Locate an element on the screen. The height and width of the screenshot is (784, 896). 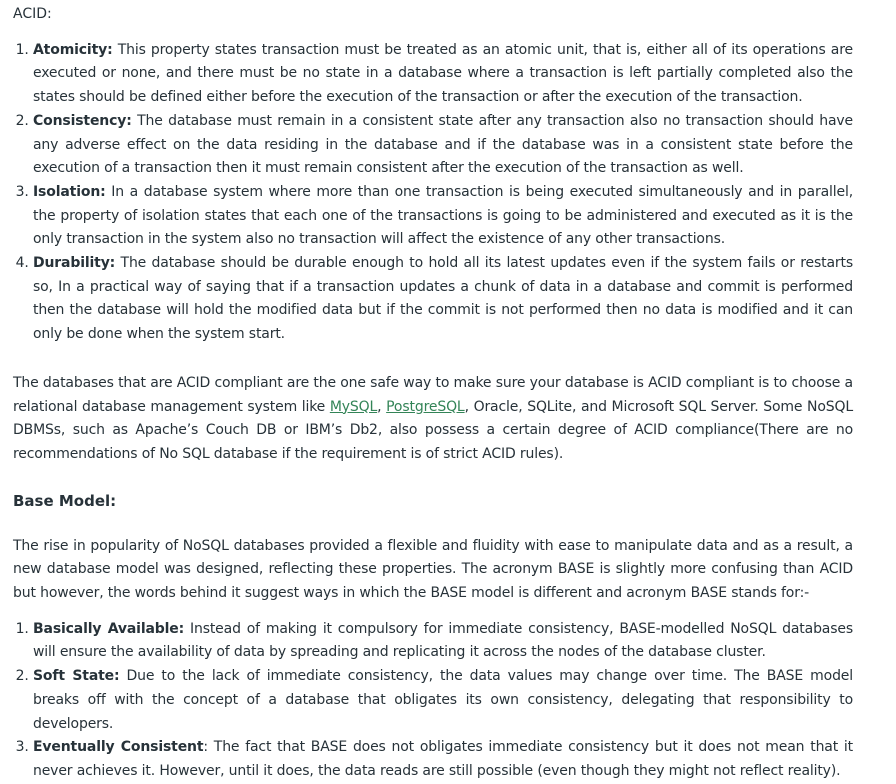
term-soft-state: Soft State: is located at coordinates (76, 676).